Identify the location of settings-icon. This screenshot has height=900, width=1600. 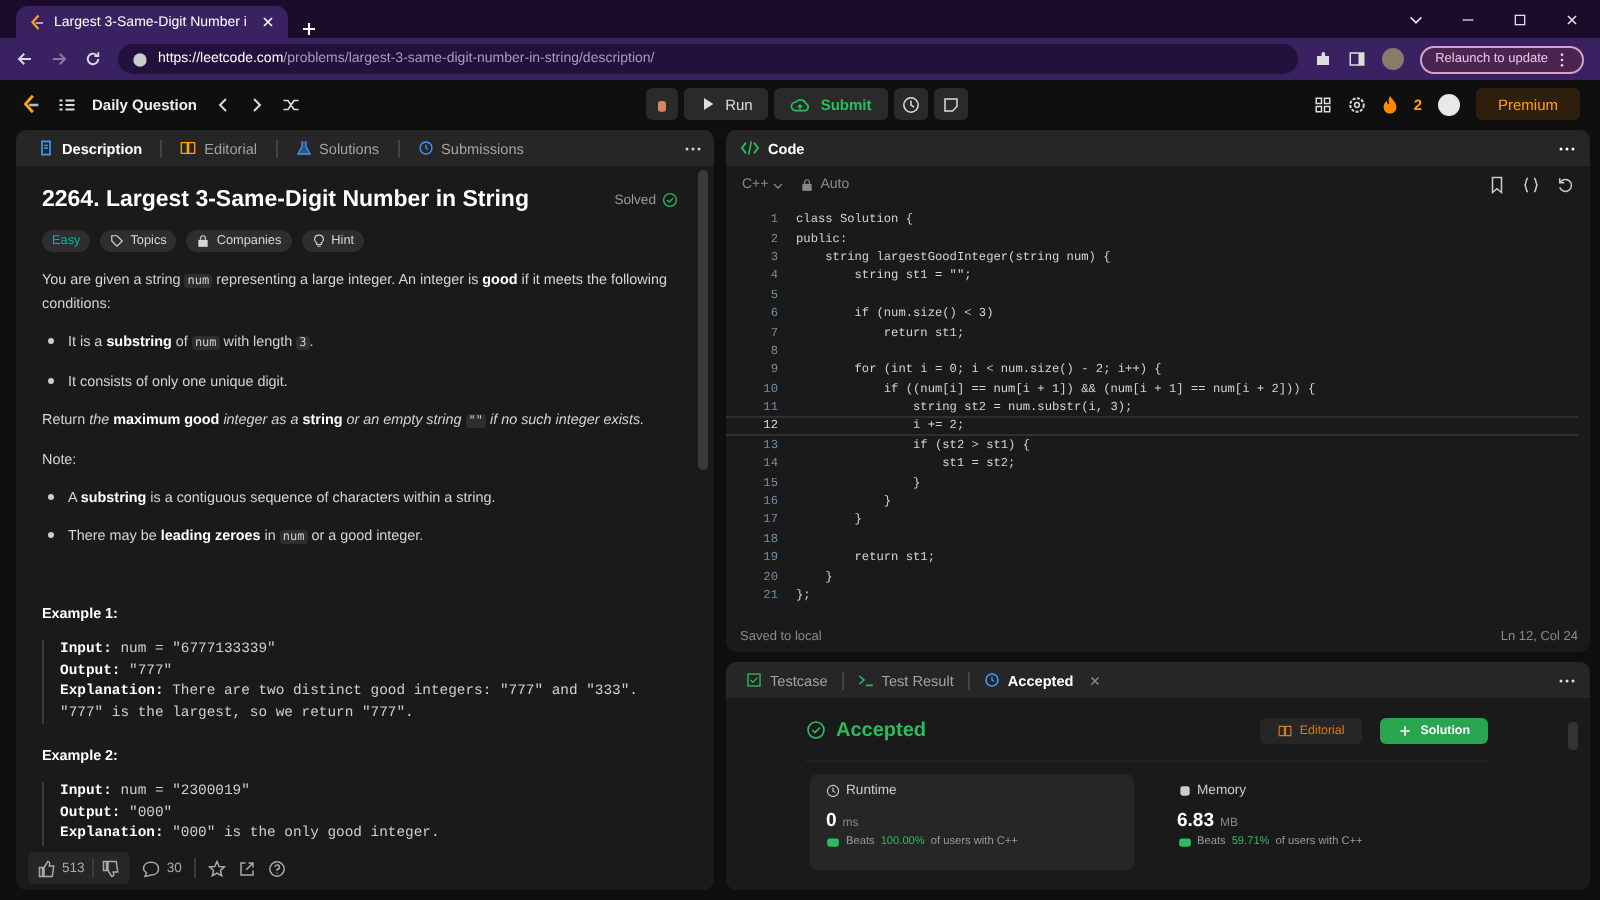
(1356, 104).